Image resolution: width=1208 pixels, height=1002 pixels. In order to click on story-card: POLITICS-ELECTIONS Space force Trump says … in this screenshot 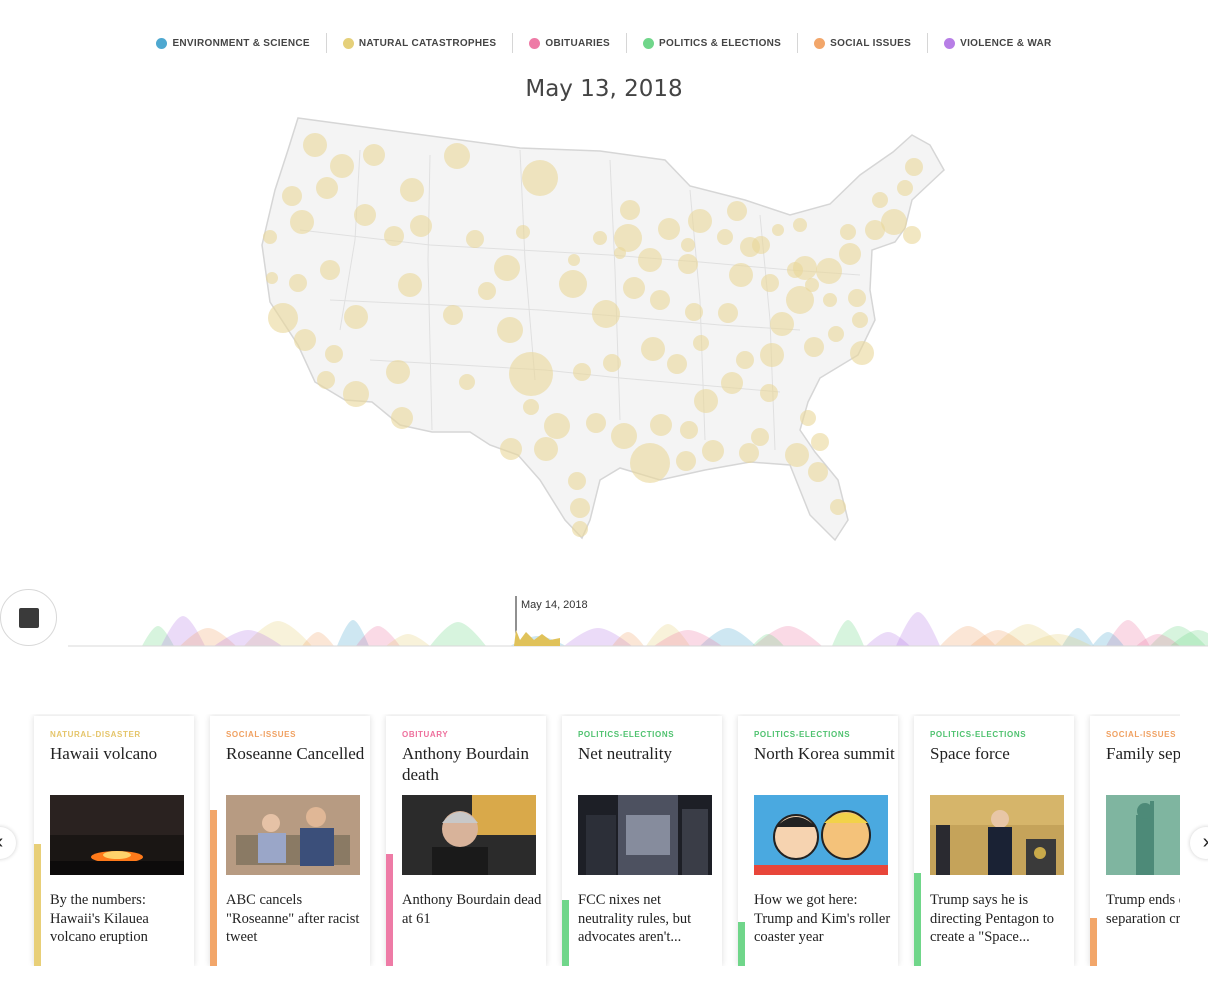, I will do `click(994, 841)`.